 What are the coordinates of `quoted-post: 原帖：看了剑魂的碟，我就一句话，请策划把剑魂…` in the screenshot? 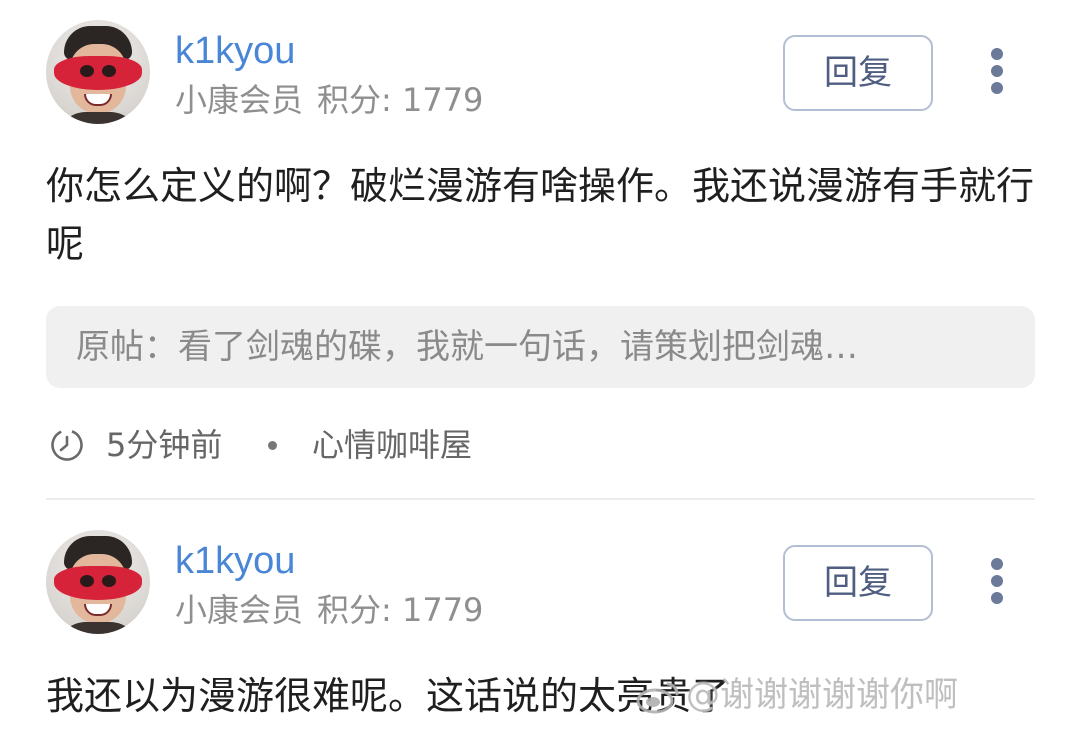 It's located at (540, 347).